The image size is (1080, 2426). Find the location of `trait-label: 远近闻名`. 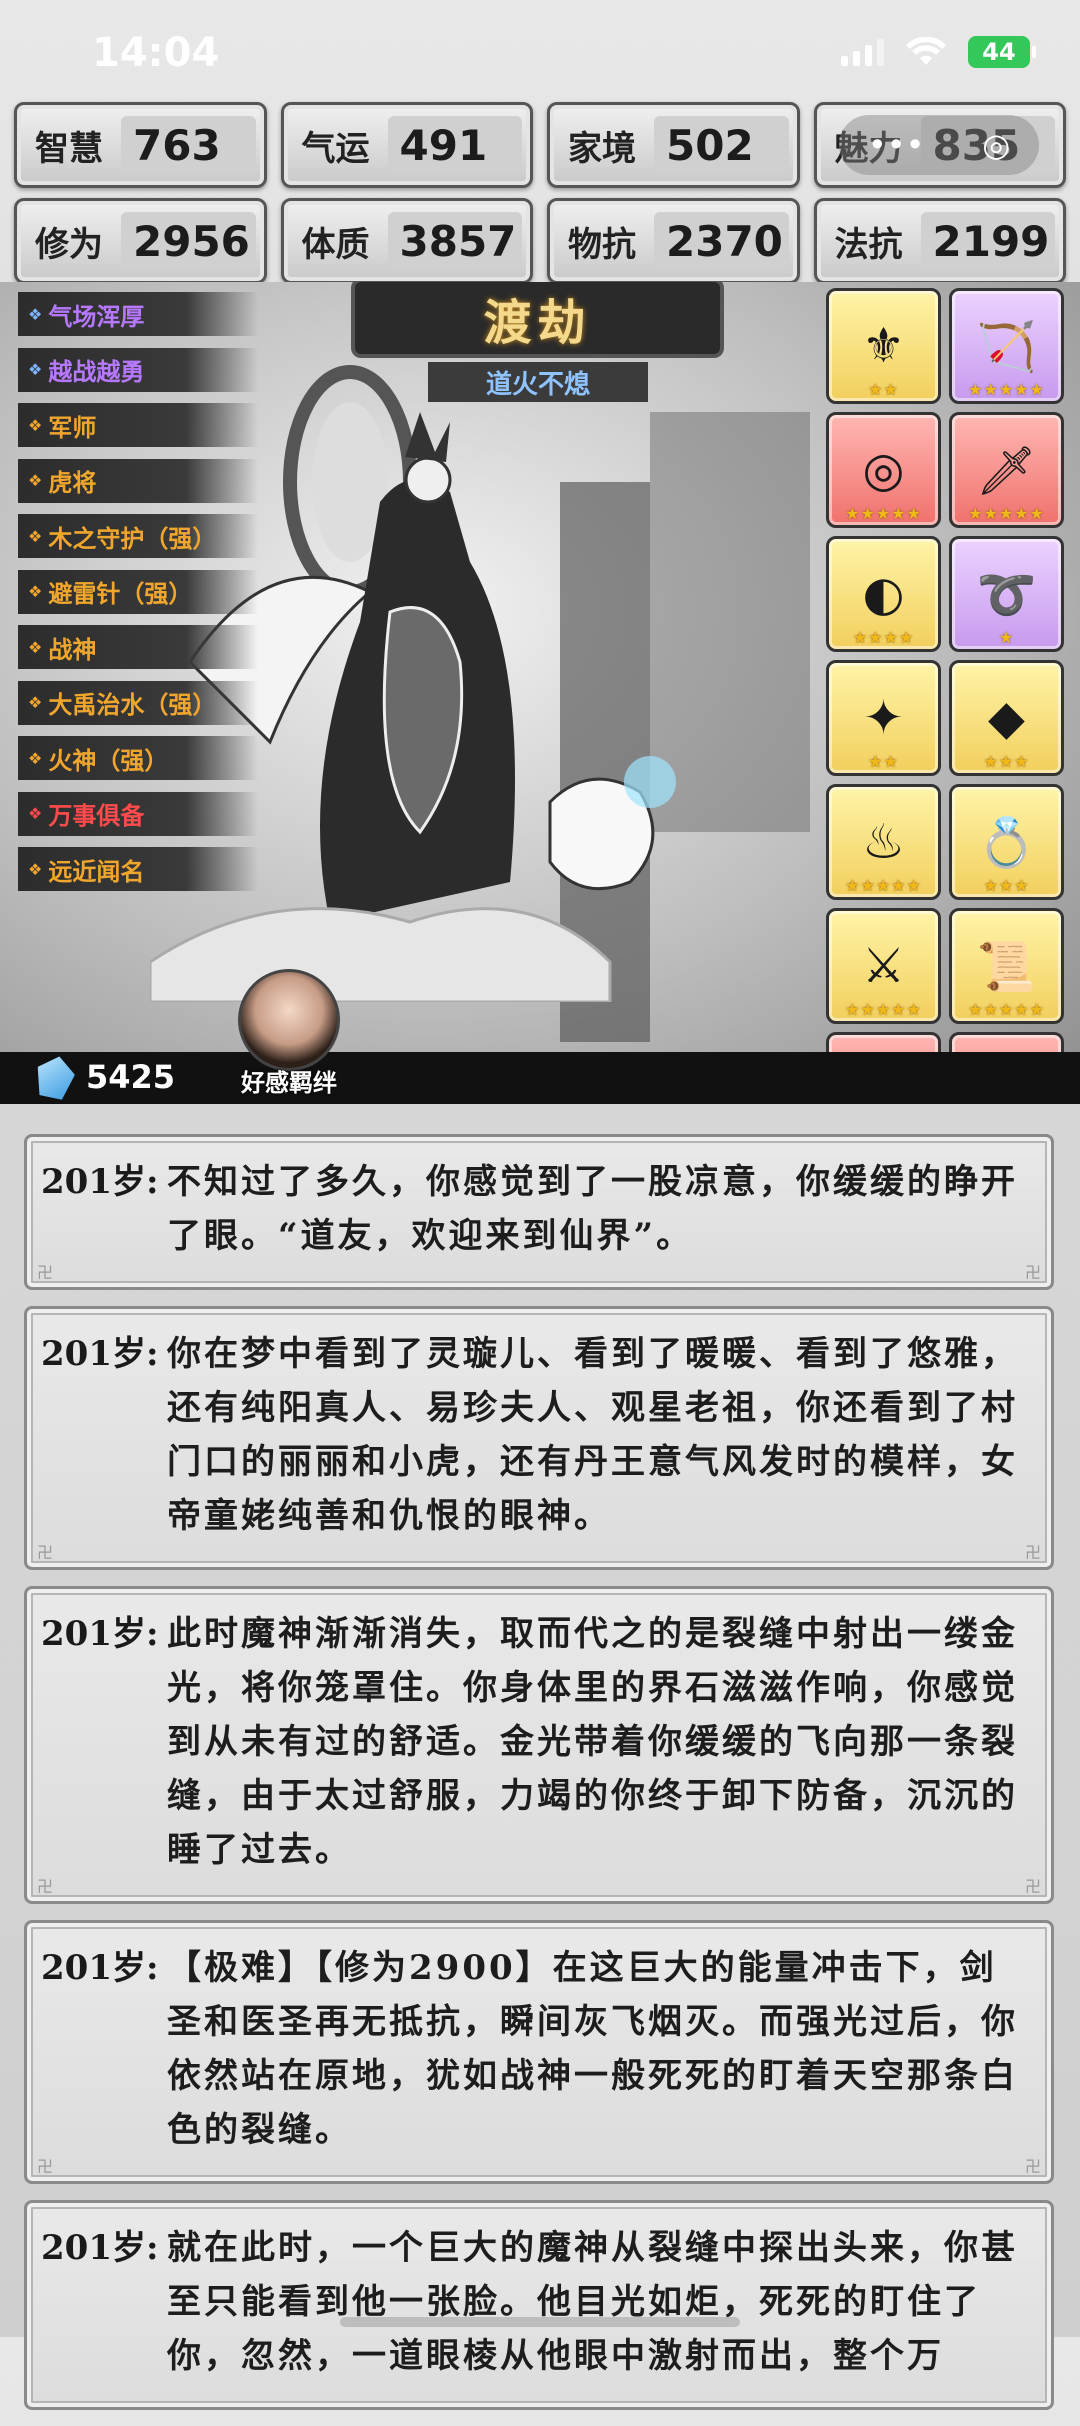

trait-label: 远近闻名 is located at coordinates (96, 871).